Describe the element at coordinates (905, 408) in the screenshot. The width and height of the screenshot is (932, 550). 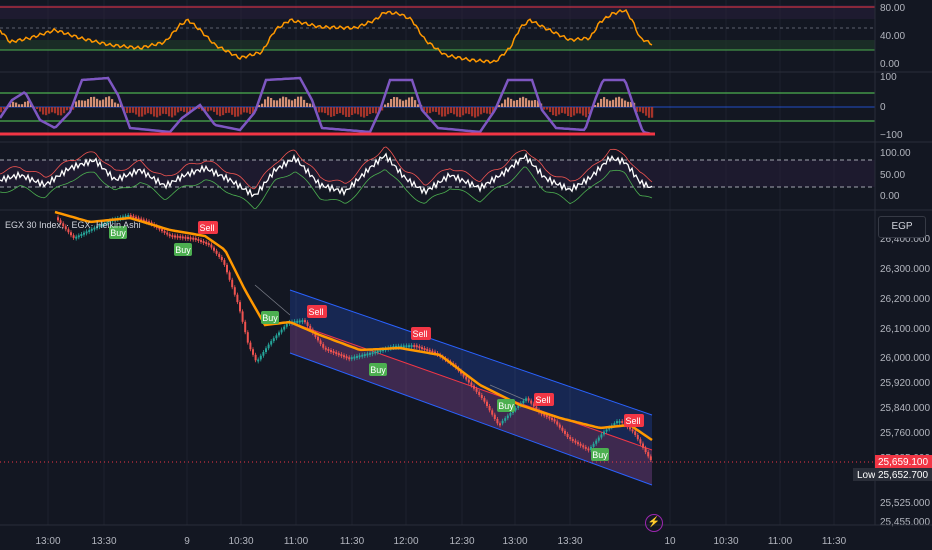
I see `price-tick: 25,840.000` at that location.